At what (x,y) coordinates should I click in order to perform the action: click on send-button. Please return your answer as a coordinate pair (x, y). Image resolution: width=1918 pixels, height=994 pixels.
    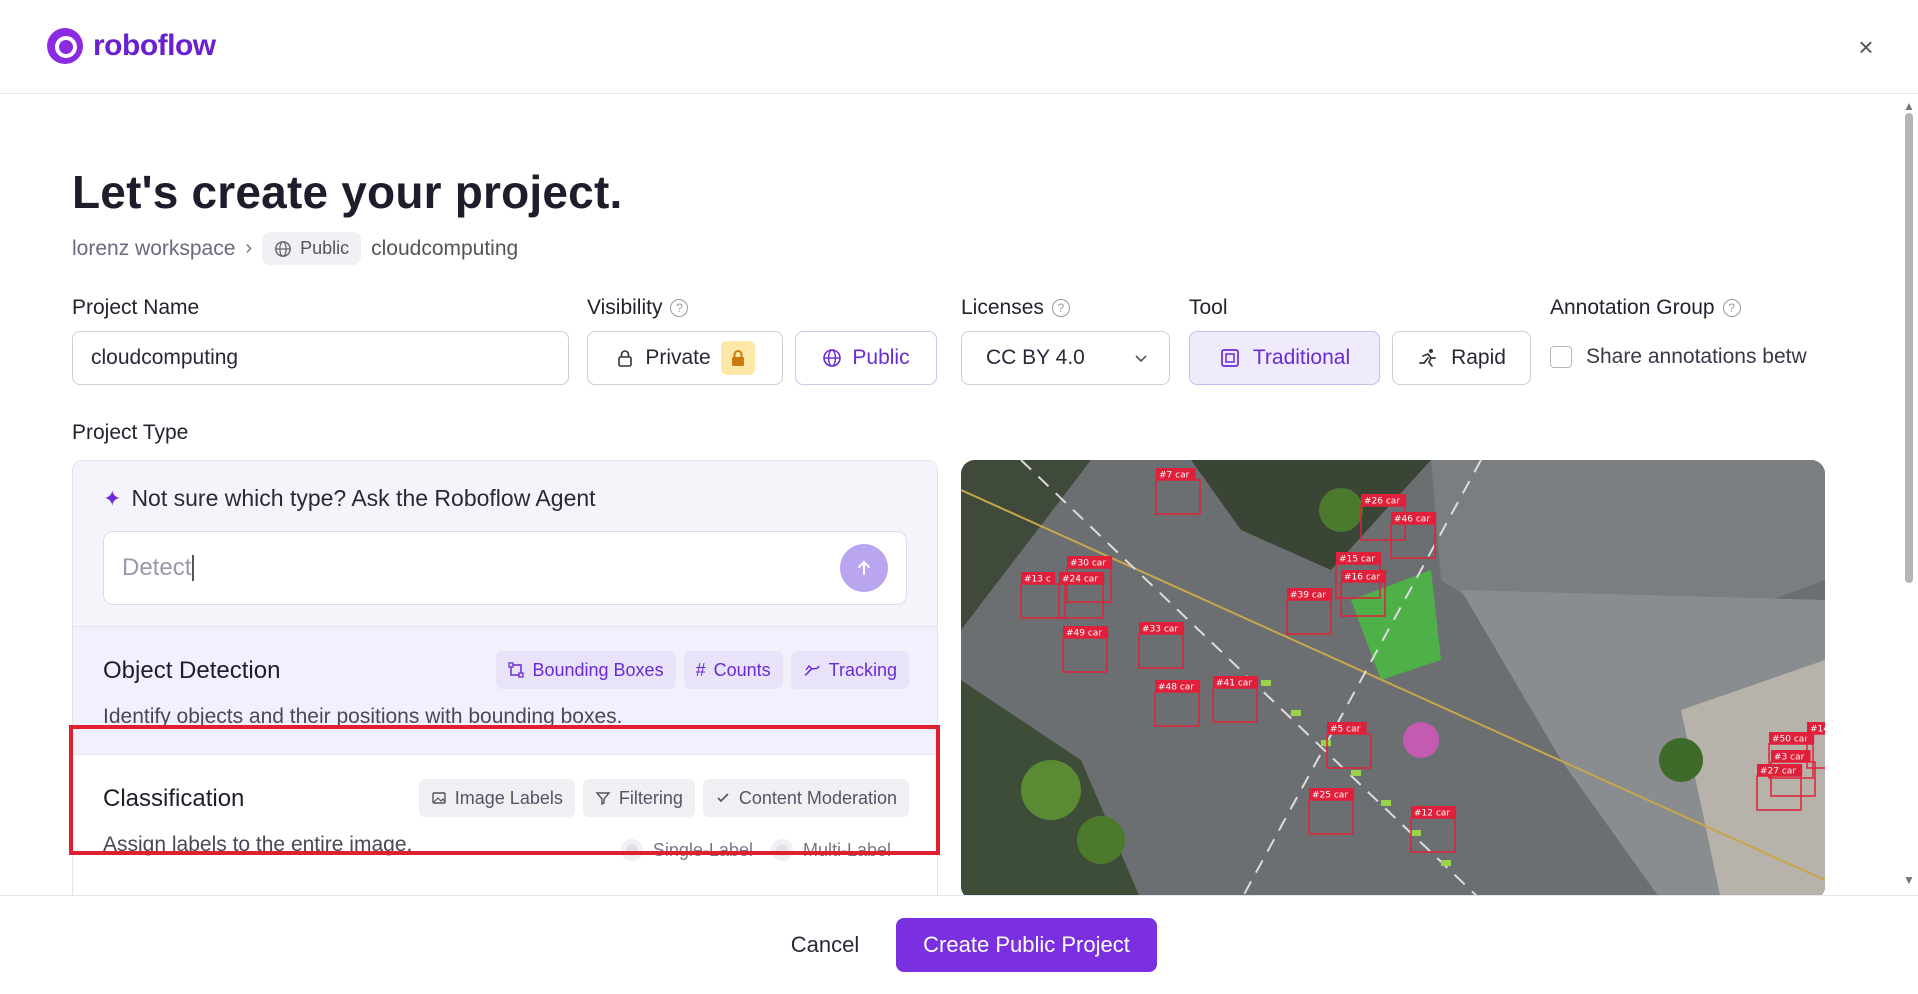
    Looking at the image, I should click on (864, 568).